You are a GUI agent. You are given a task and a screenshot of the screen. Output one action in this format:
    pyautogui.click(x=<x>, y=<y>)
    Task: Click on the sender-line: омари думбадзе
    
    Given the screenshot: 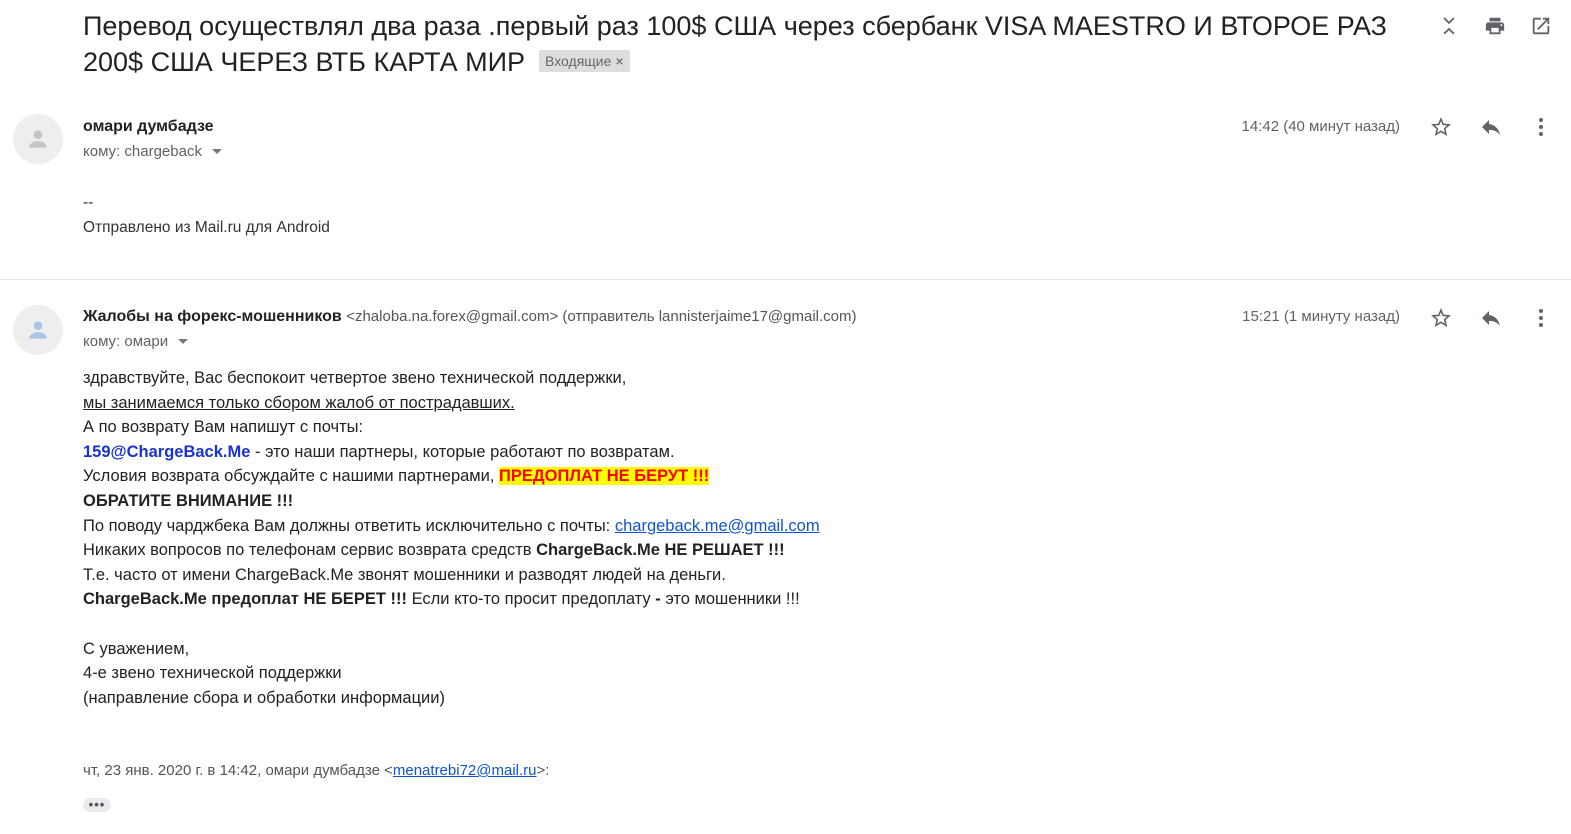 What is the action you would take?
    pyautogui.click(x=148, y=127)
    